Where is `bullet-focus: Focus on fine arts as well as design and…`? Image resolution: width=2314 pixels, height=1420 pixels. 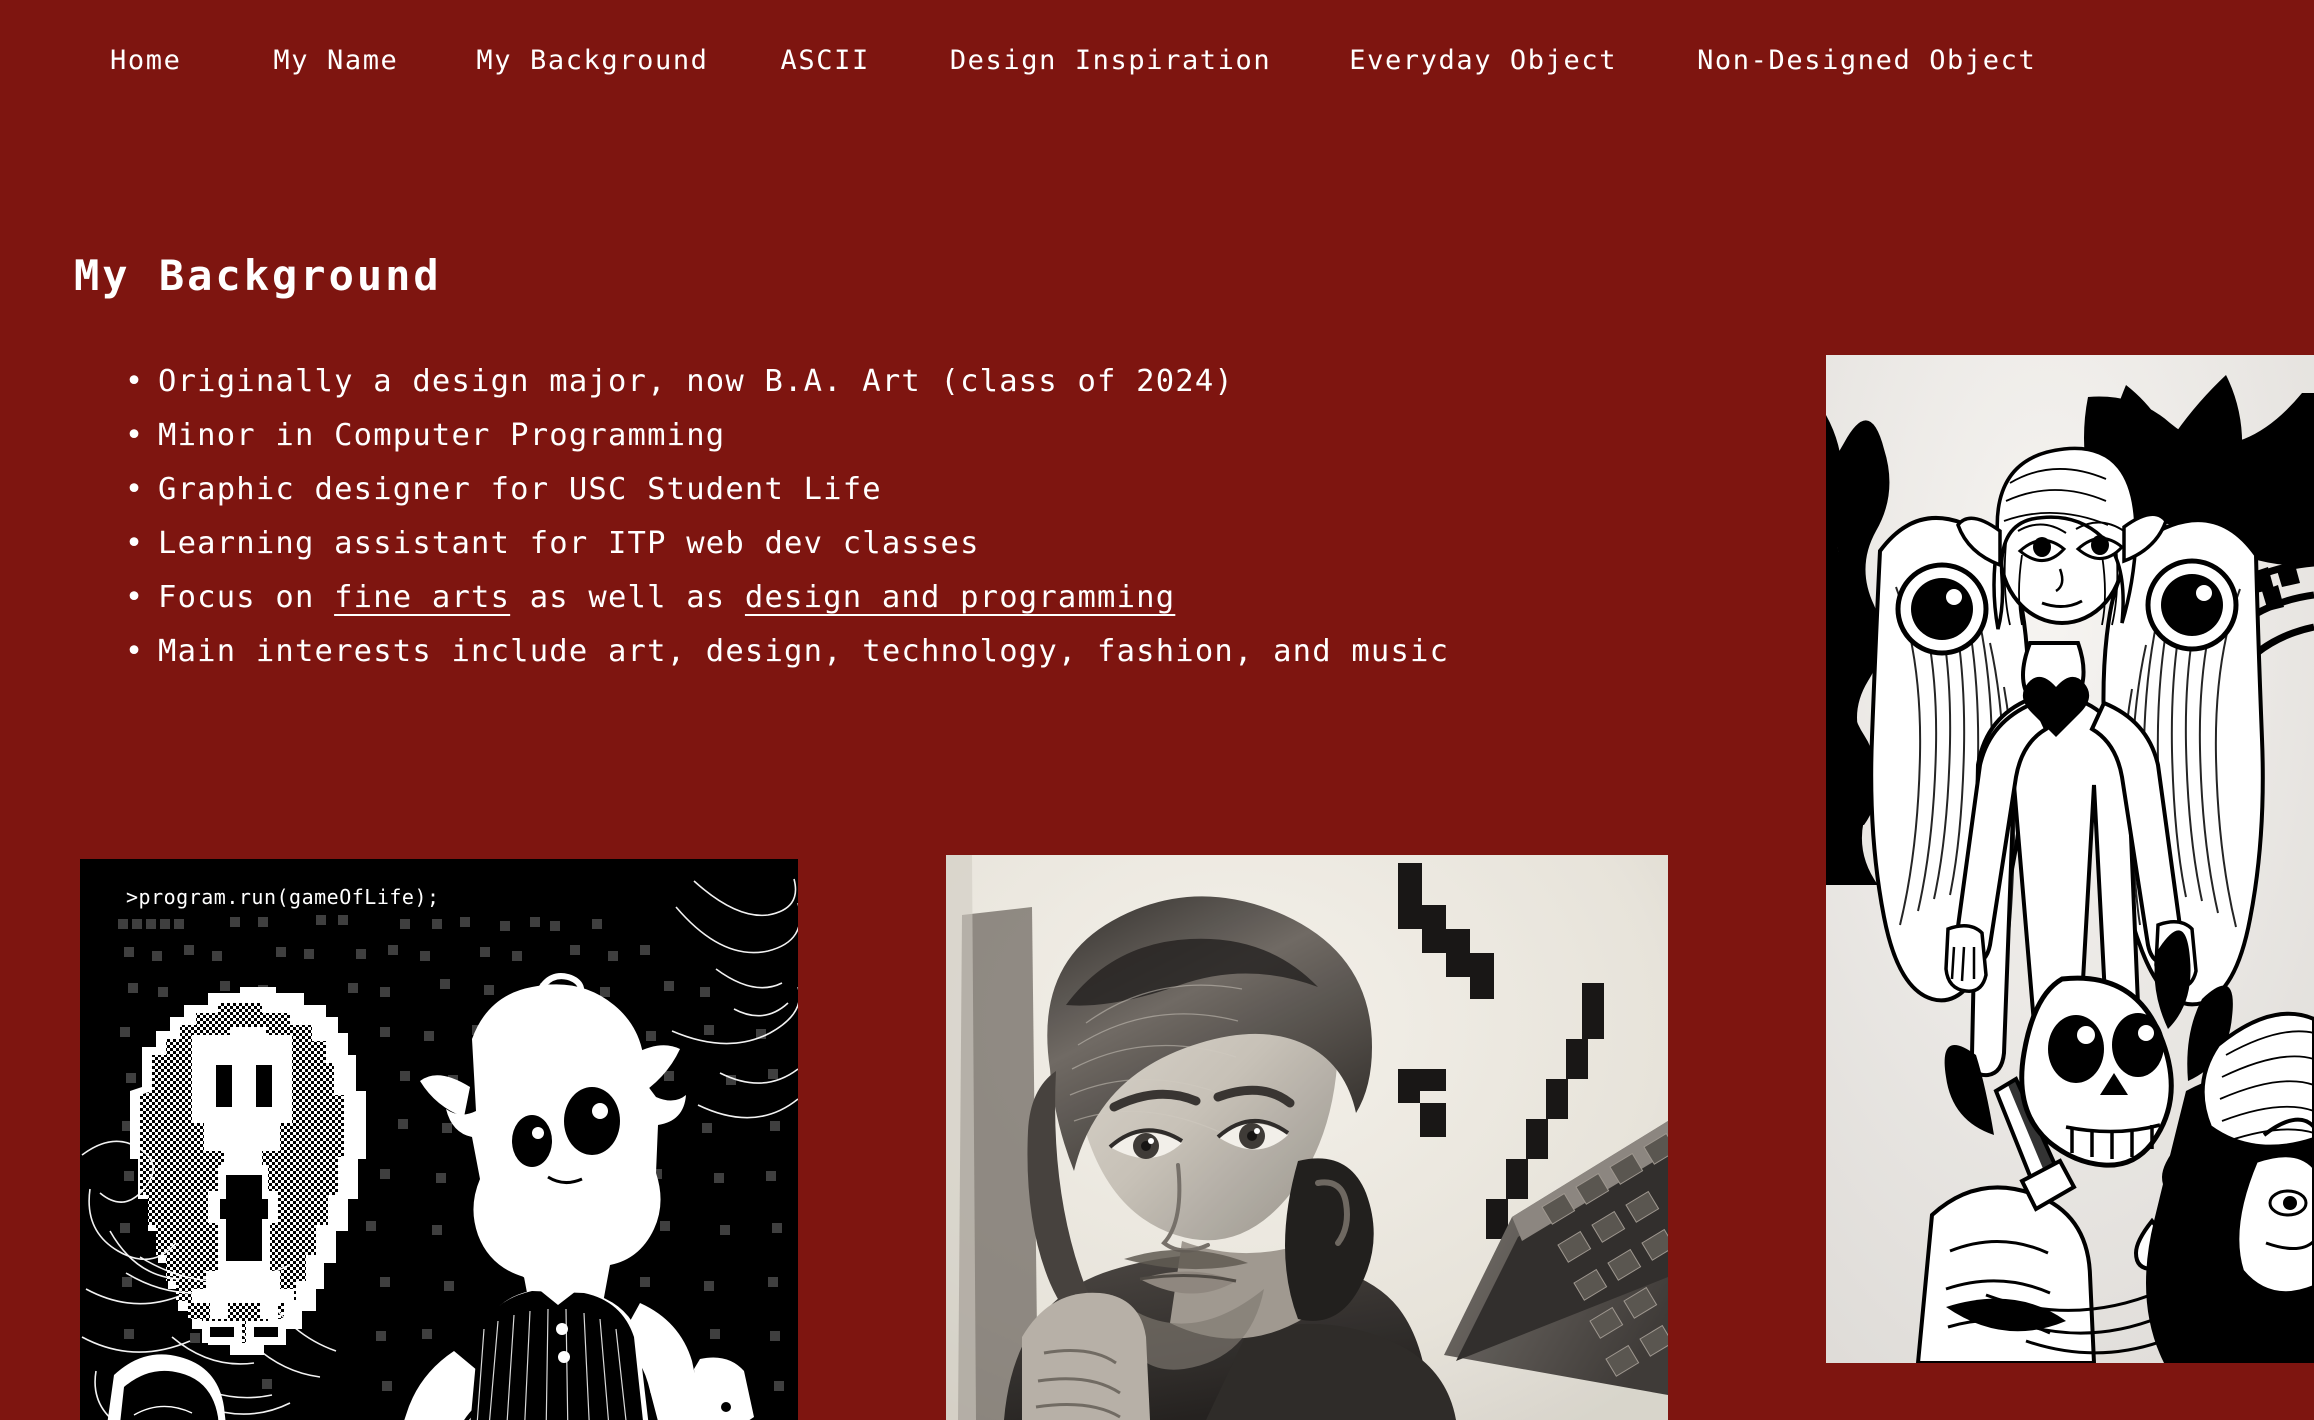
bullet-focus: Focus on fine arts as well as design and… is located at coordinates (937, 598).